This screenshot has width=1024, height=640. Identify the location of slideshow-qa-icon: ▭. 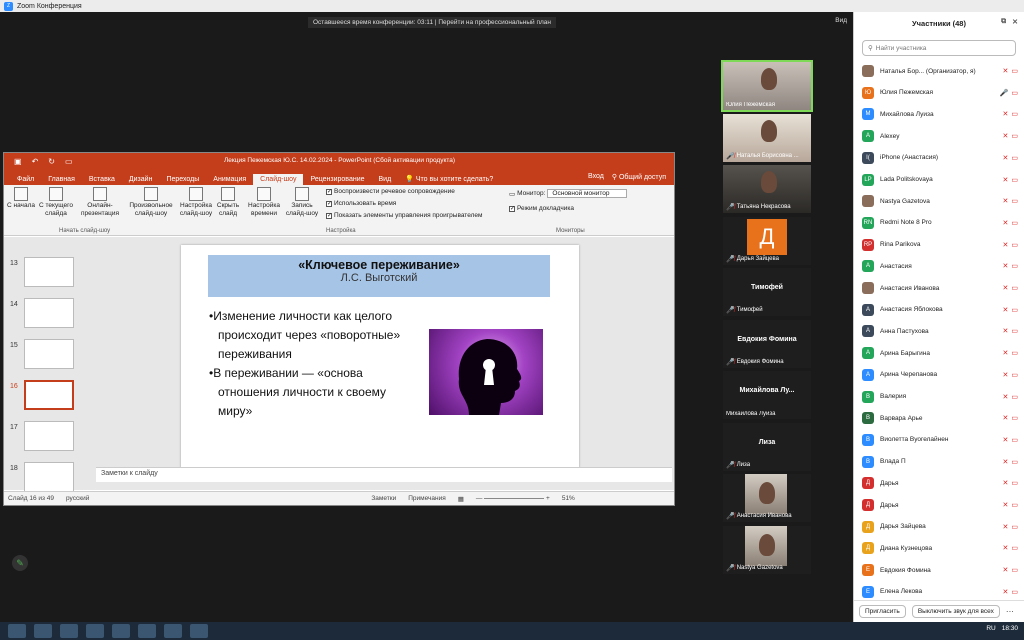
(69, 161).